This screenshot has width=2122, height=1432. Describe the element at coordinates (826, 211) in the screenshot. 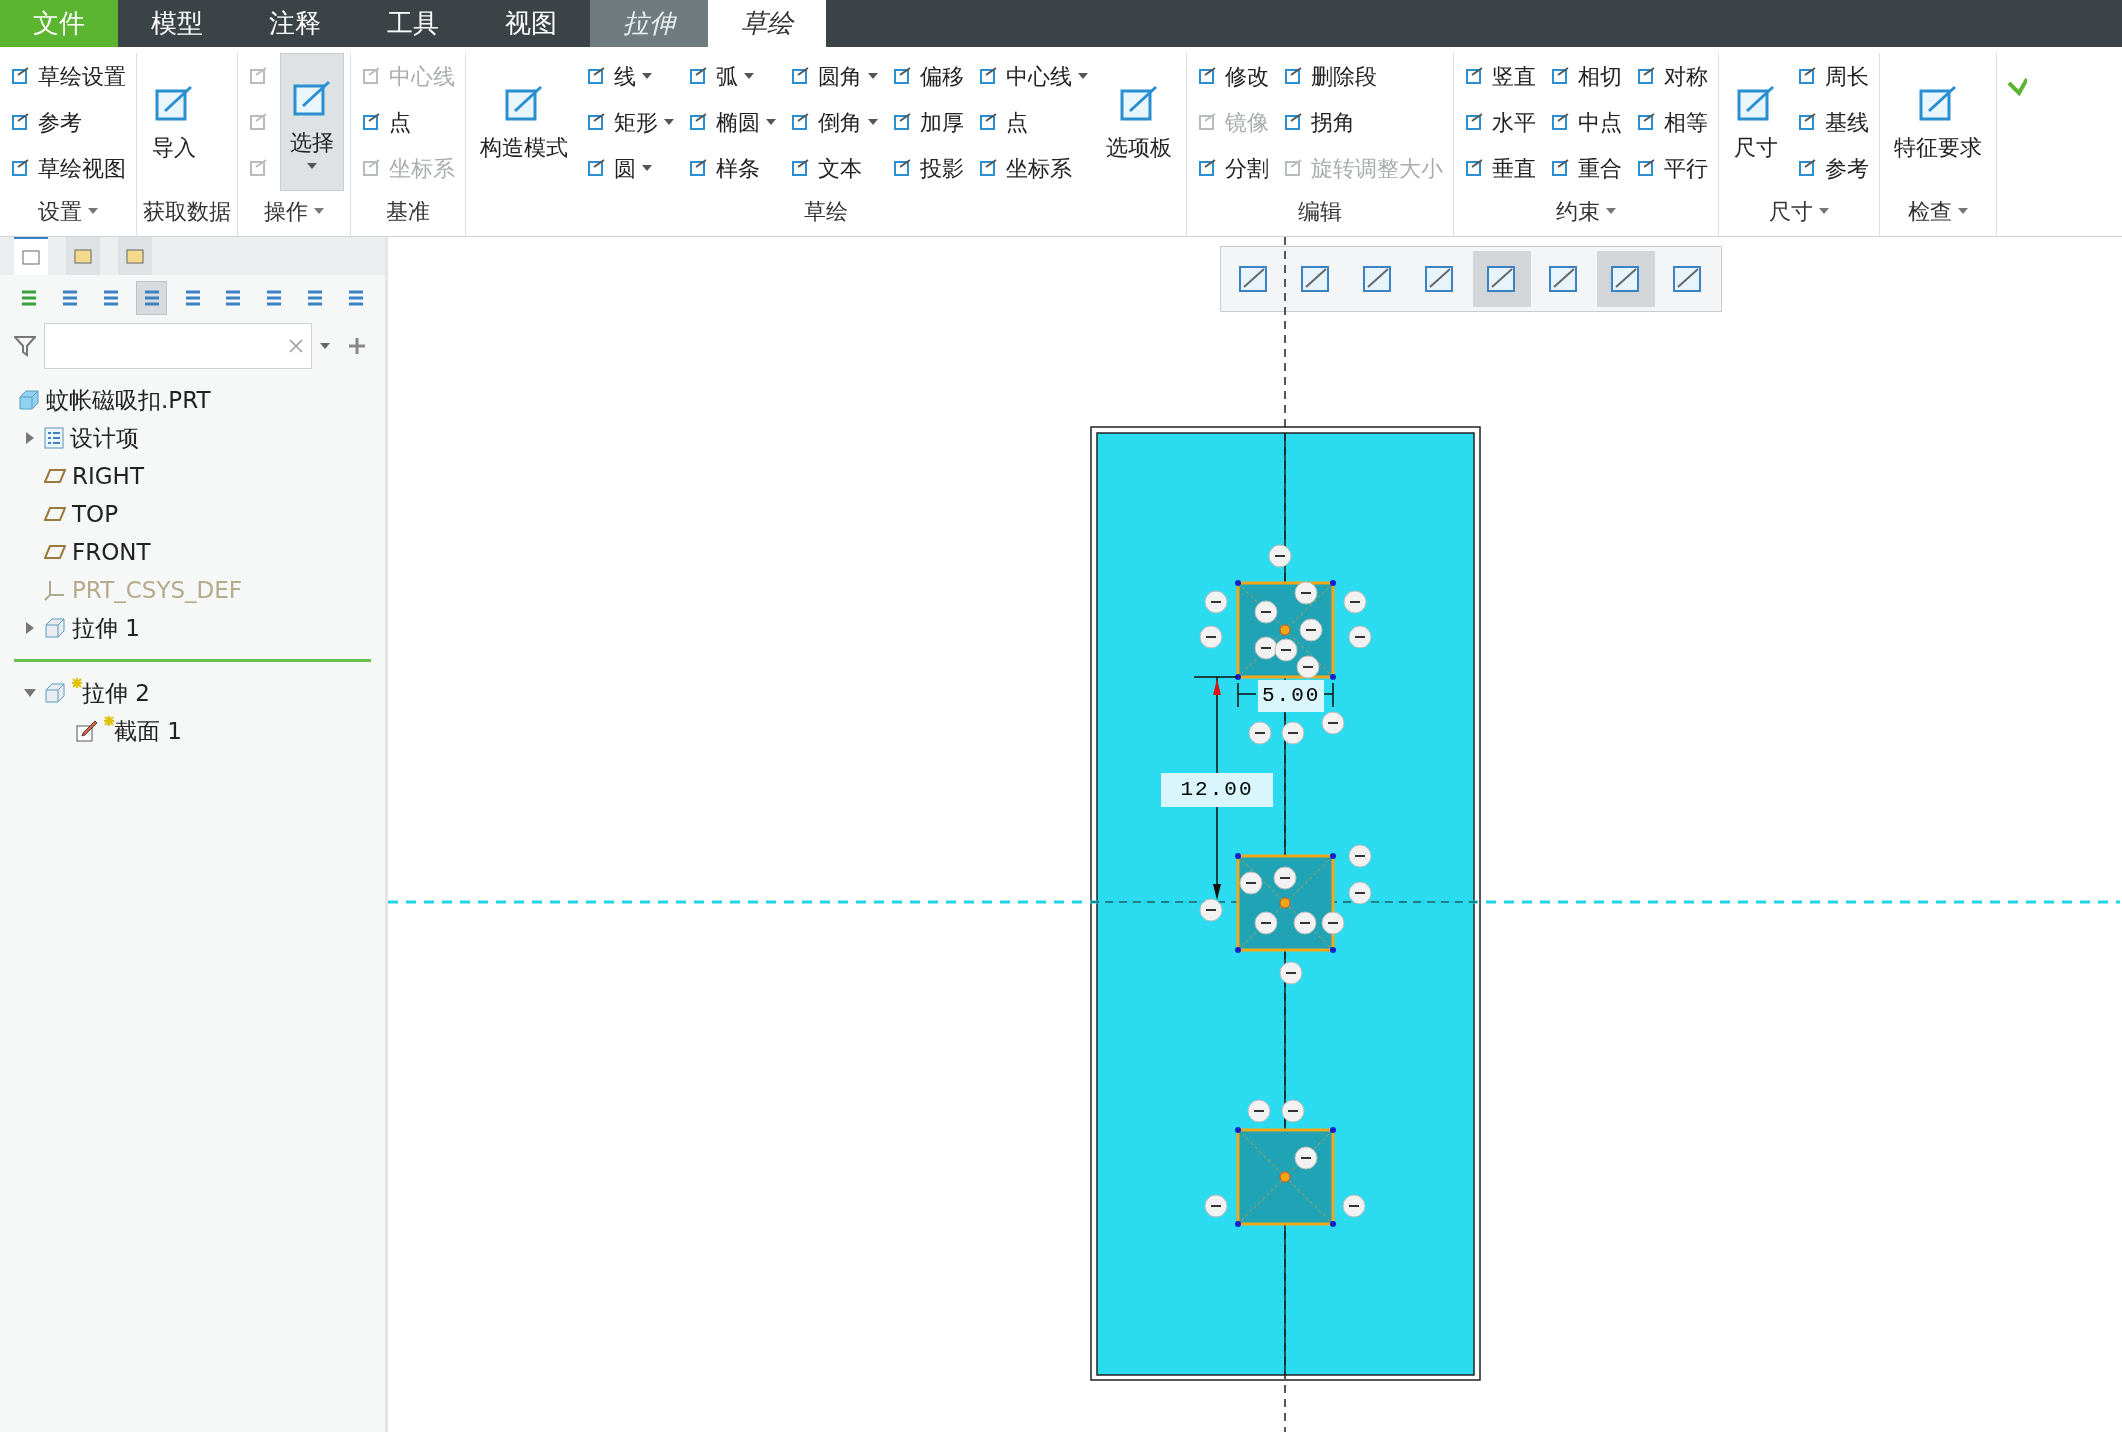

I see `ribbon-group-label: 草绘` at that location.